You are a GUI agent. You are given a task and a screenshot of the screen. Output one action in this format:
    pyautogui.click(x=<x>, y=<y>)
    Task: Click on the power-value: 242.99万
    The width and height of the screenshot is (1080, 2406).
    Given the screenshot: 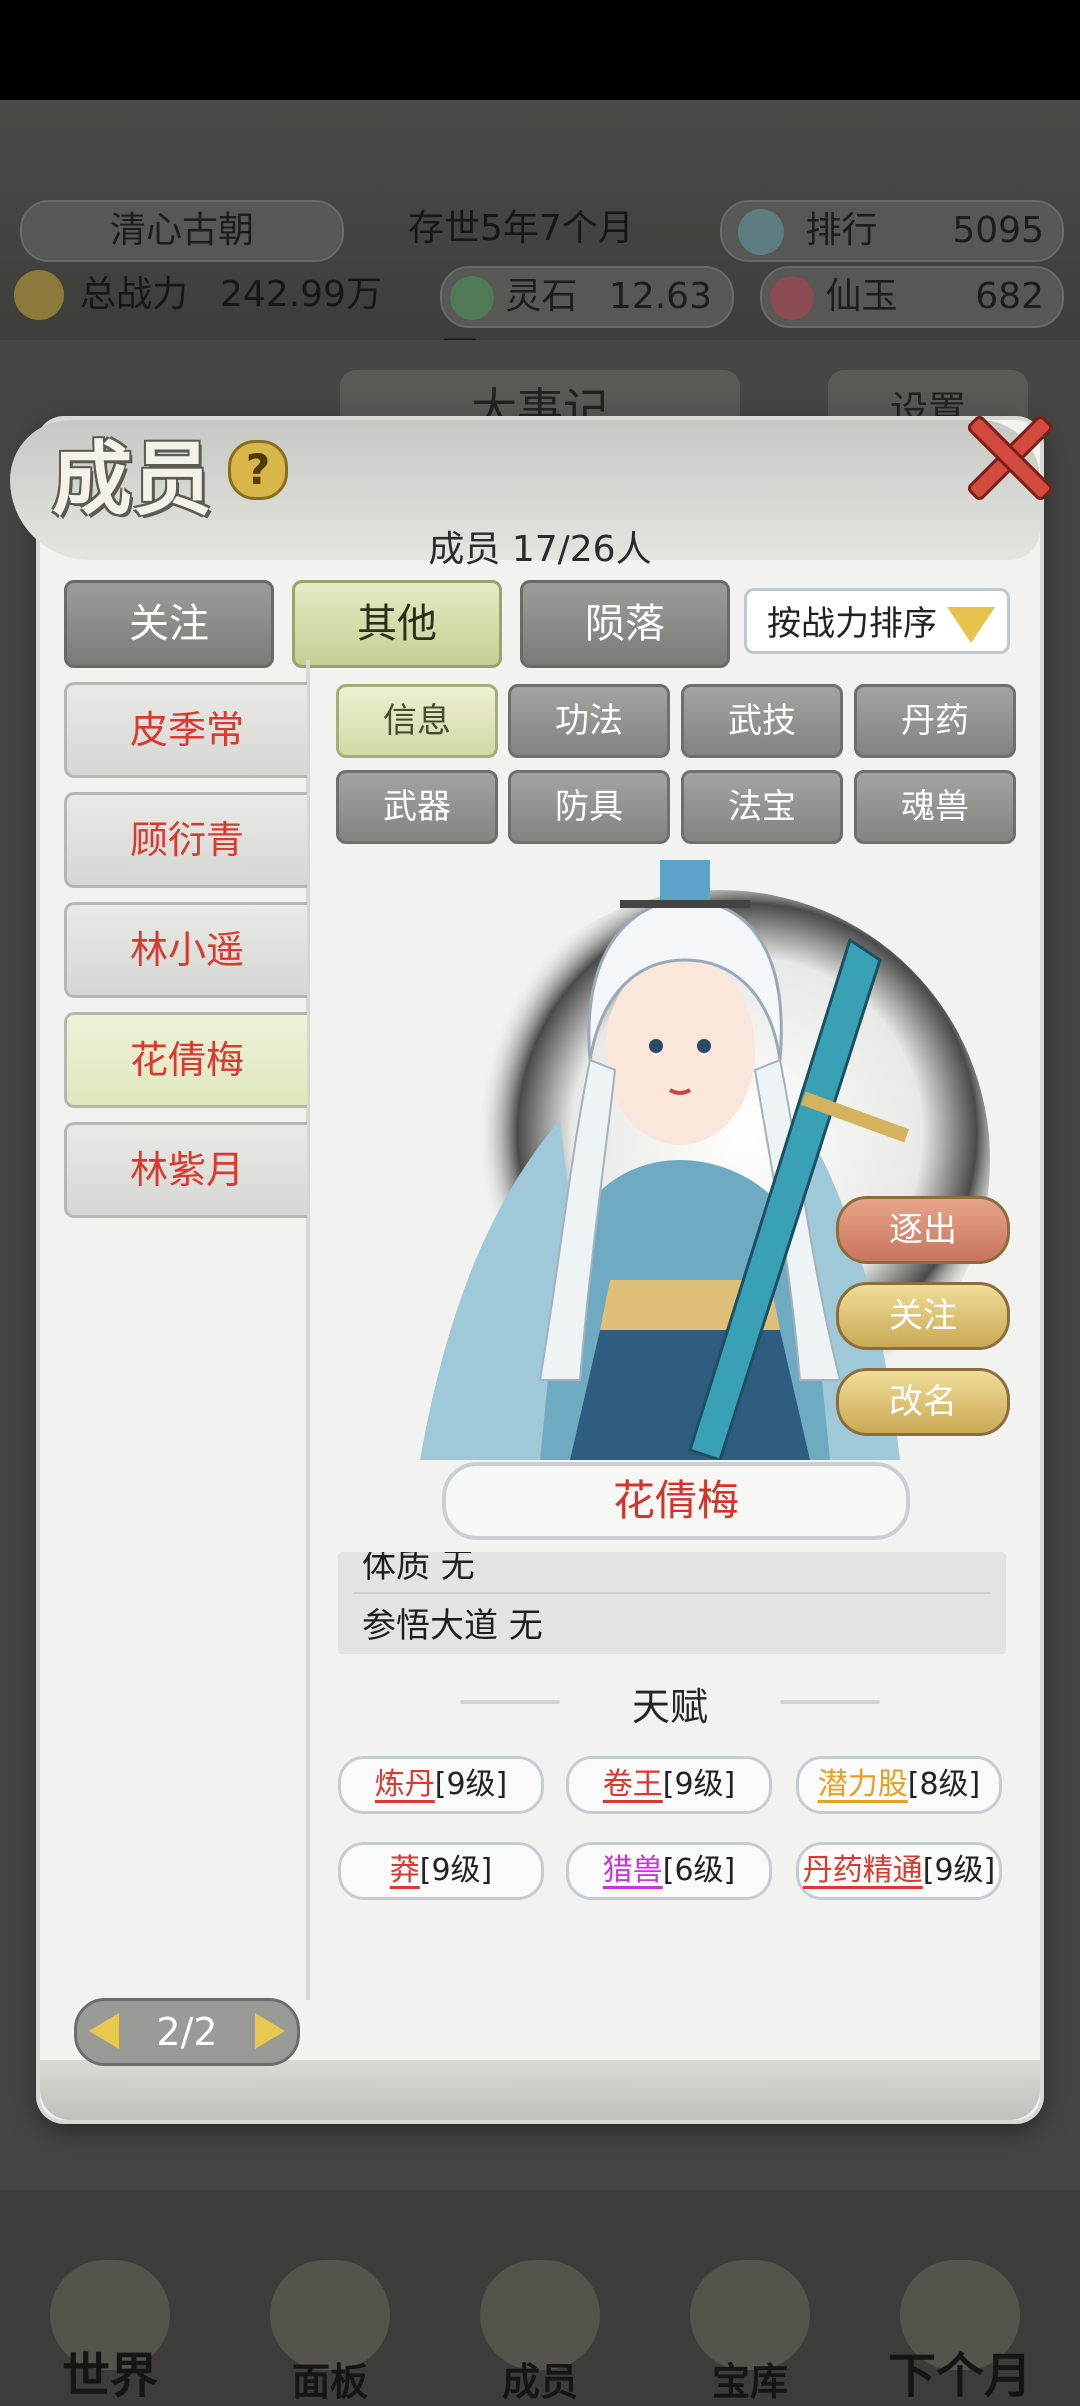 What is the action you would take?
    pyautogui.click(x=301, y=294)
    